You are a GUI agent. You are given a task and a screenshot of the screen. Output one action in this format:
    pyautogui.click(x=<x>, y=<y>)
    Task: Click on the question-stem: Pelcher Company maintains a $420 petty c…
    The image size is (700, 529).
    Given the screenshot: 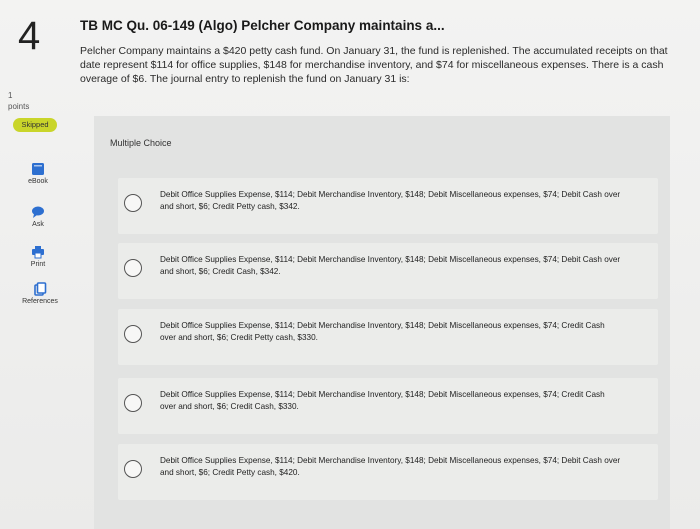 What is the action you would take?
    pyautogui.click(x=374, y=65)
    